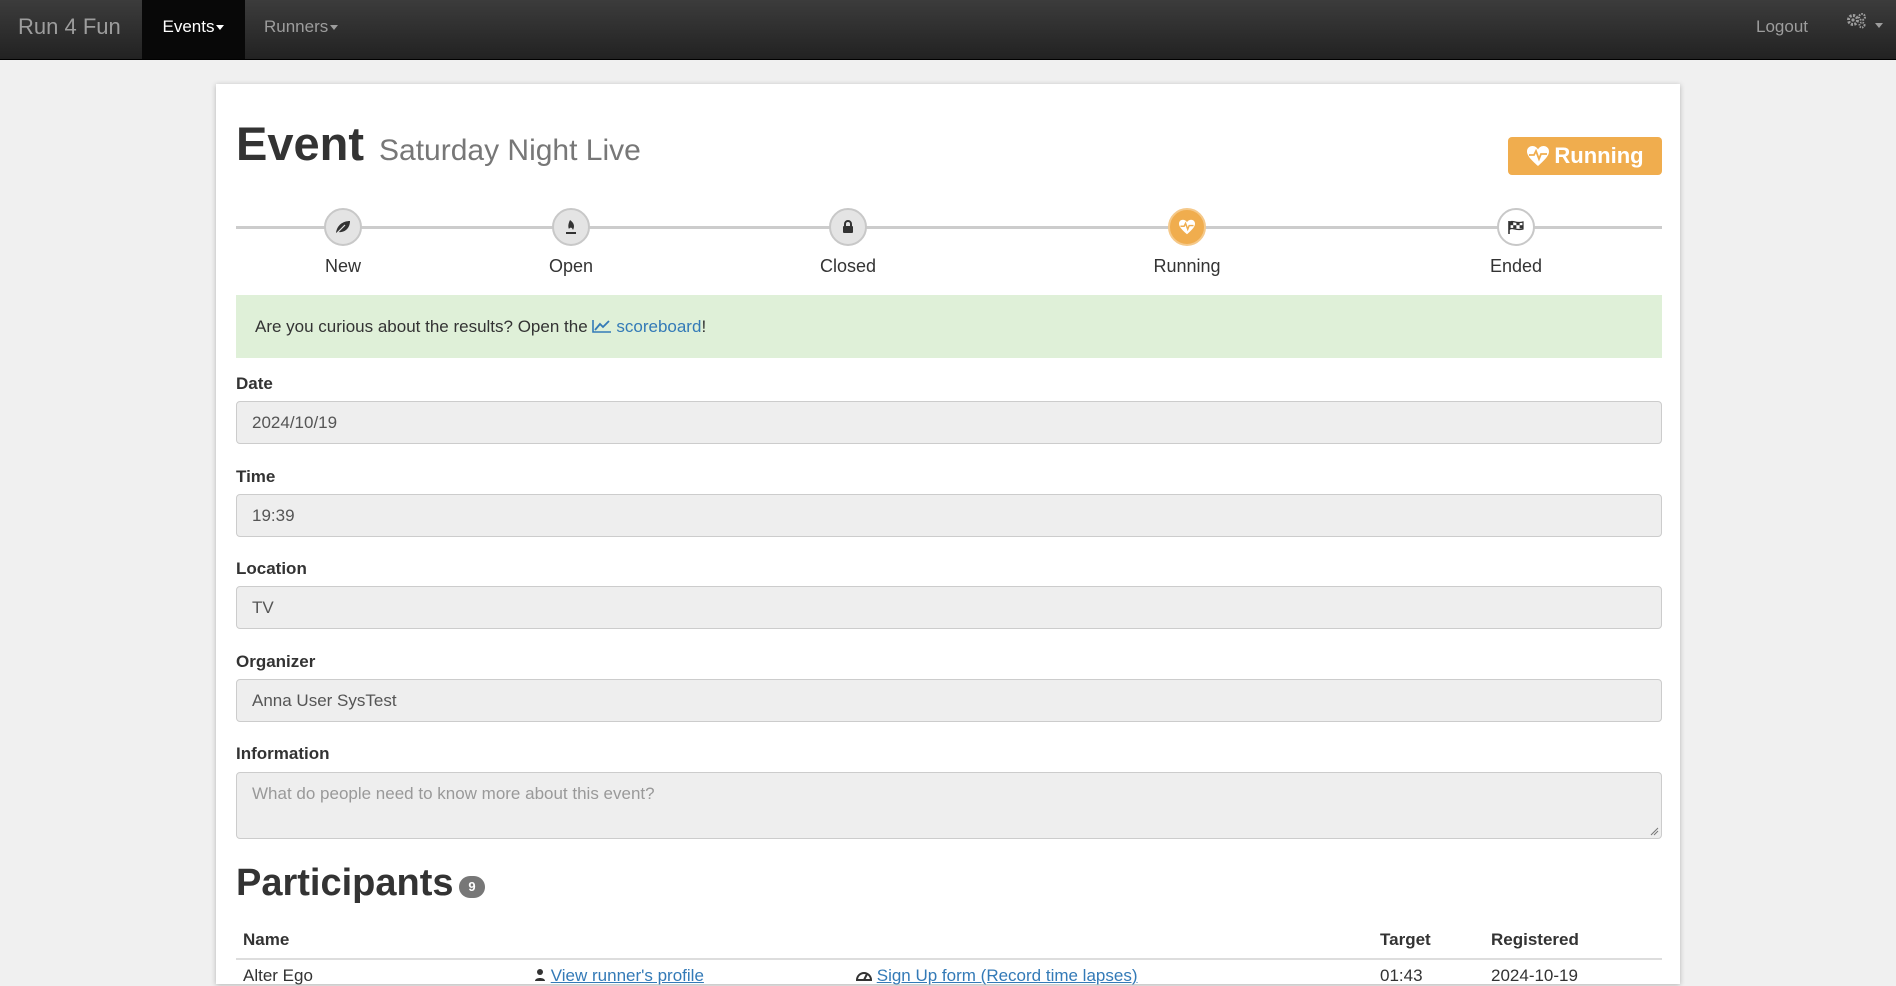  Describe the element at coordinates (1864, 41) in the screenshot. I see `settings-dropdown` at that location.